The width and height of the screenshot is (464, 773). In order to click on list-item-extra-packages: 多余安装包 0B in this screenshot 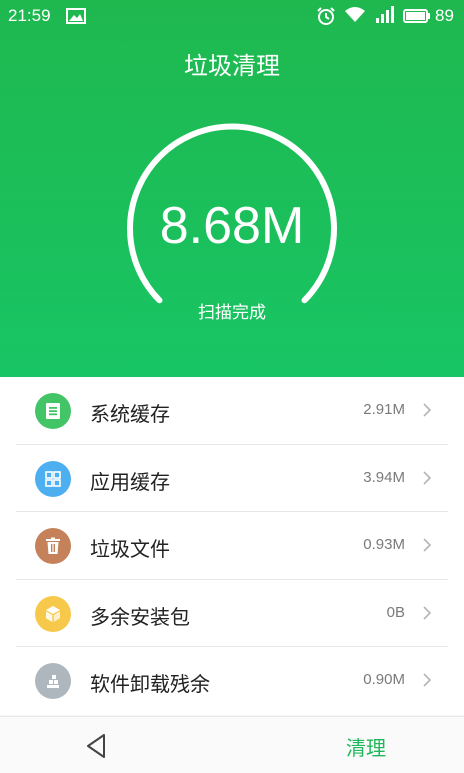, I will do `click(232, 613)`.